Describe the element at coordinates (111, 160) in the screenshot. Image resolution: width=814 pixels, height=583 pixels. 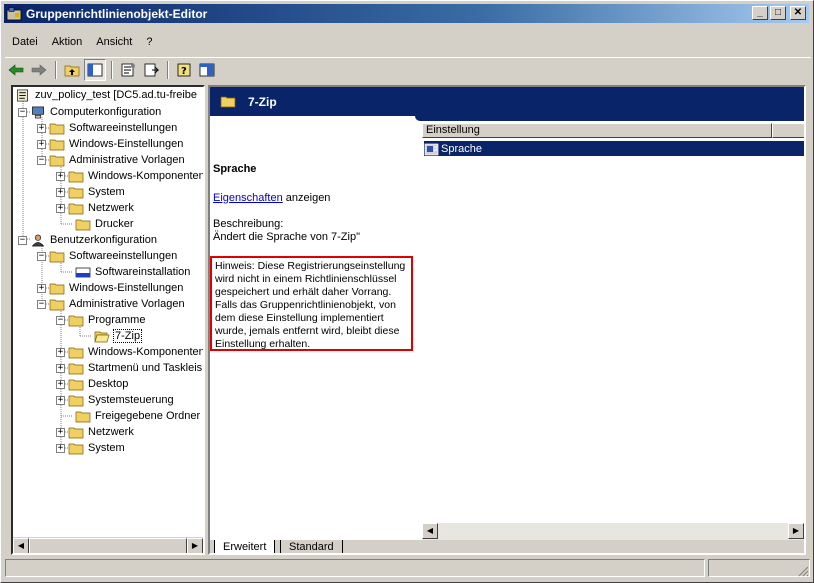
I see `tree-item-admin-templates: − Administrative Vorlagen` at that location.